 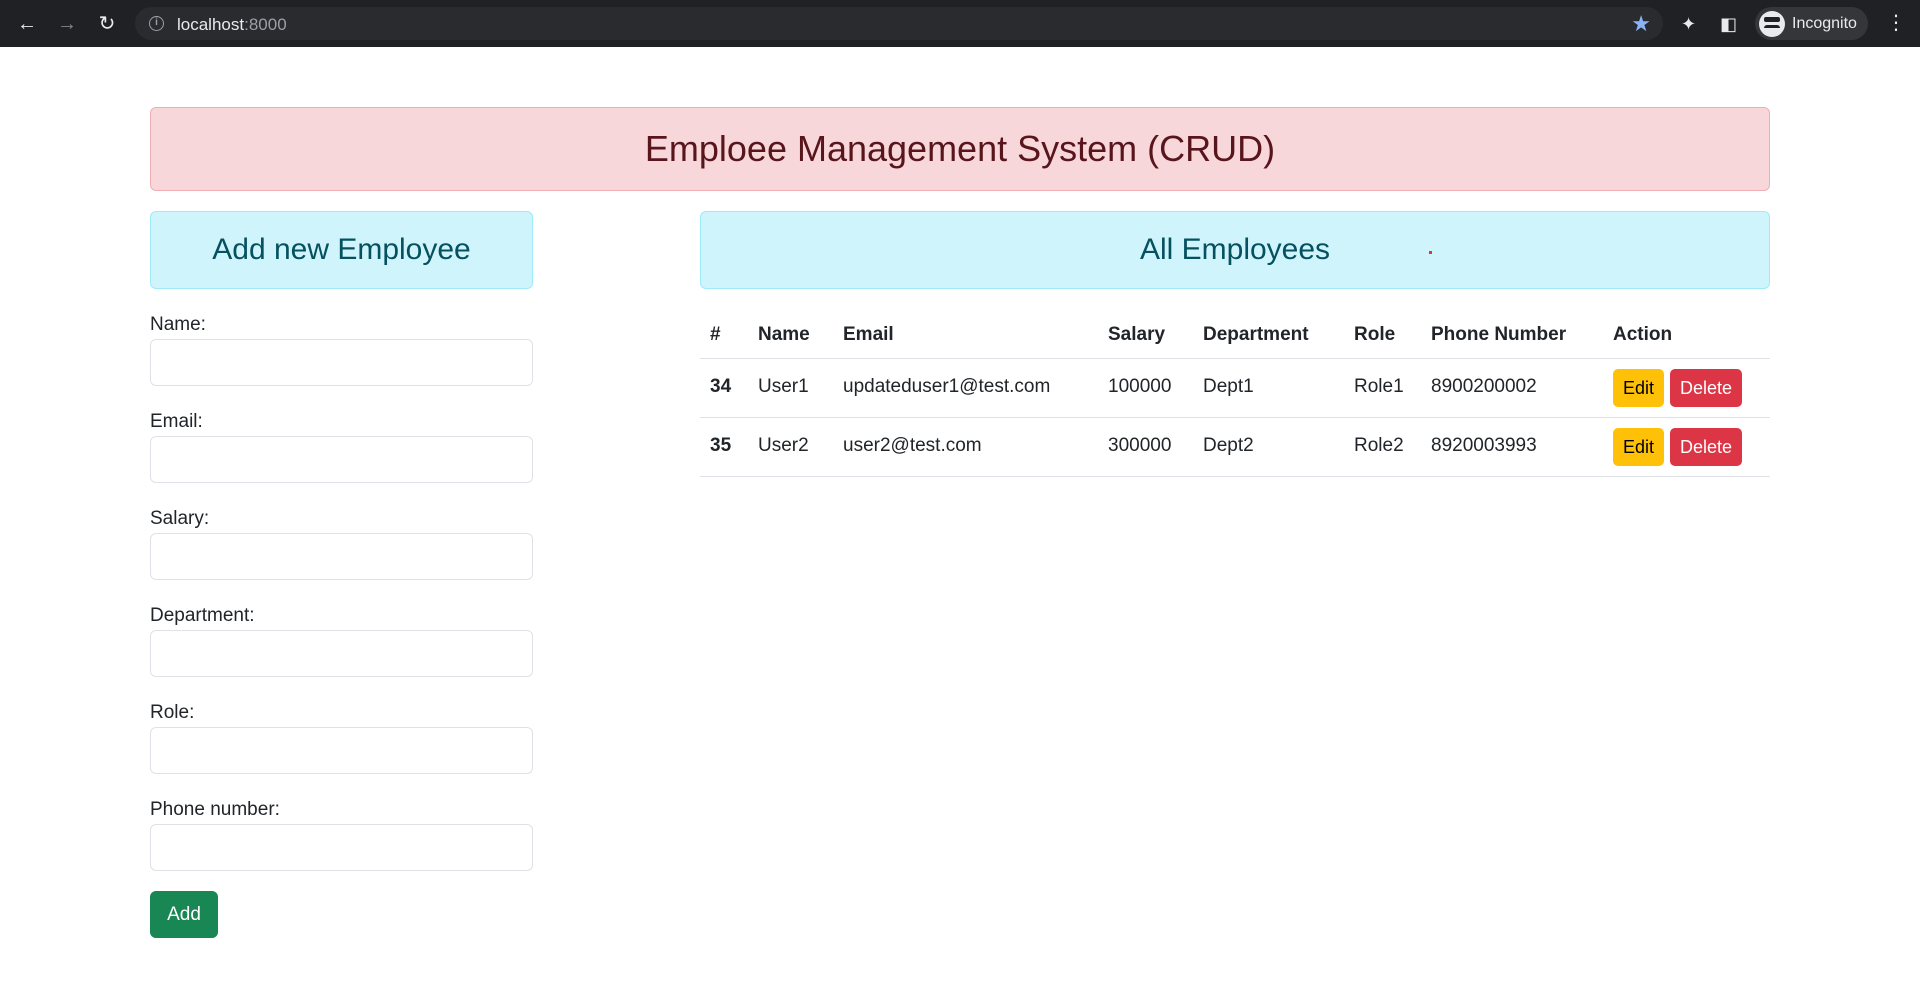 What do you see at coordinates (215, 809) in the screenshot?
I see `phone-label: Phone number:` at bounding box center [215, 809].